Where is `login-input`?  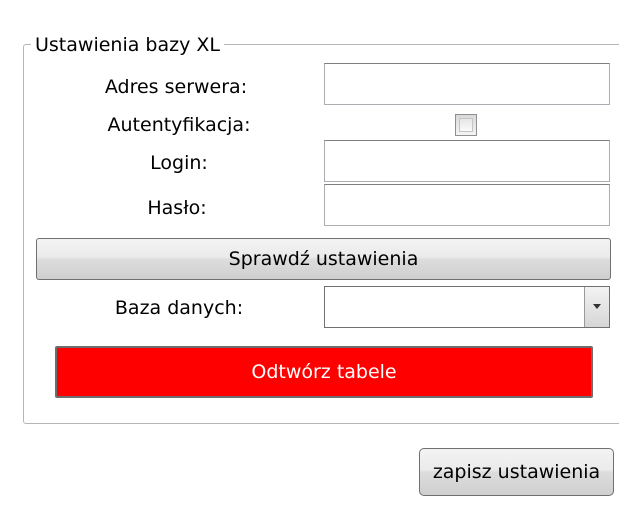 login-input is located at coordinates (467, 161).